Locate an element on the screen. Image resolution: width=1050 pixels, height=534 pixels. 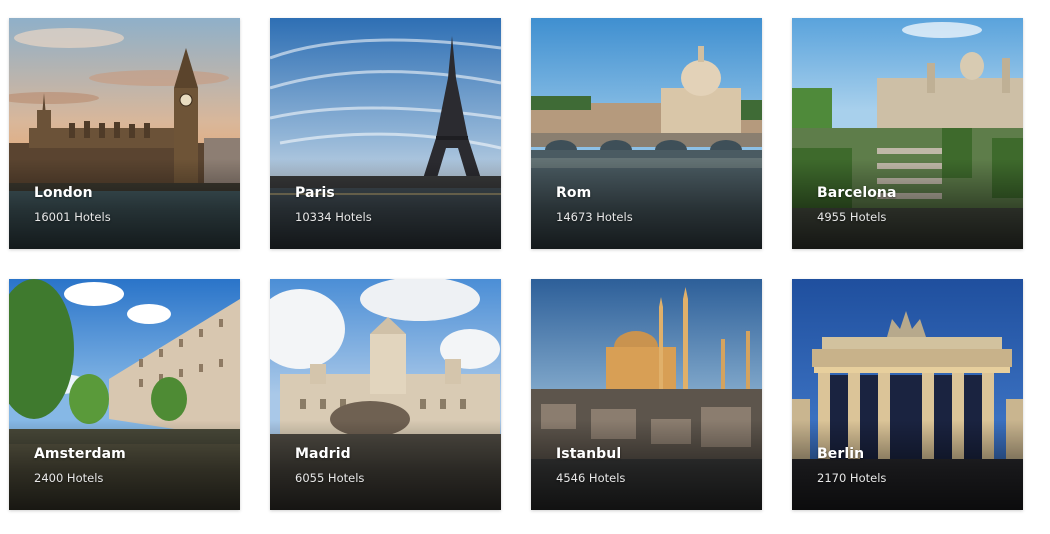
city-card-madrid: Madrid 6055 Hotels is located at coordinates (385, 394).